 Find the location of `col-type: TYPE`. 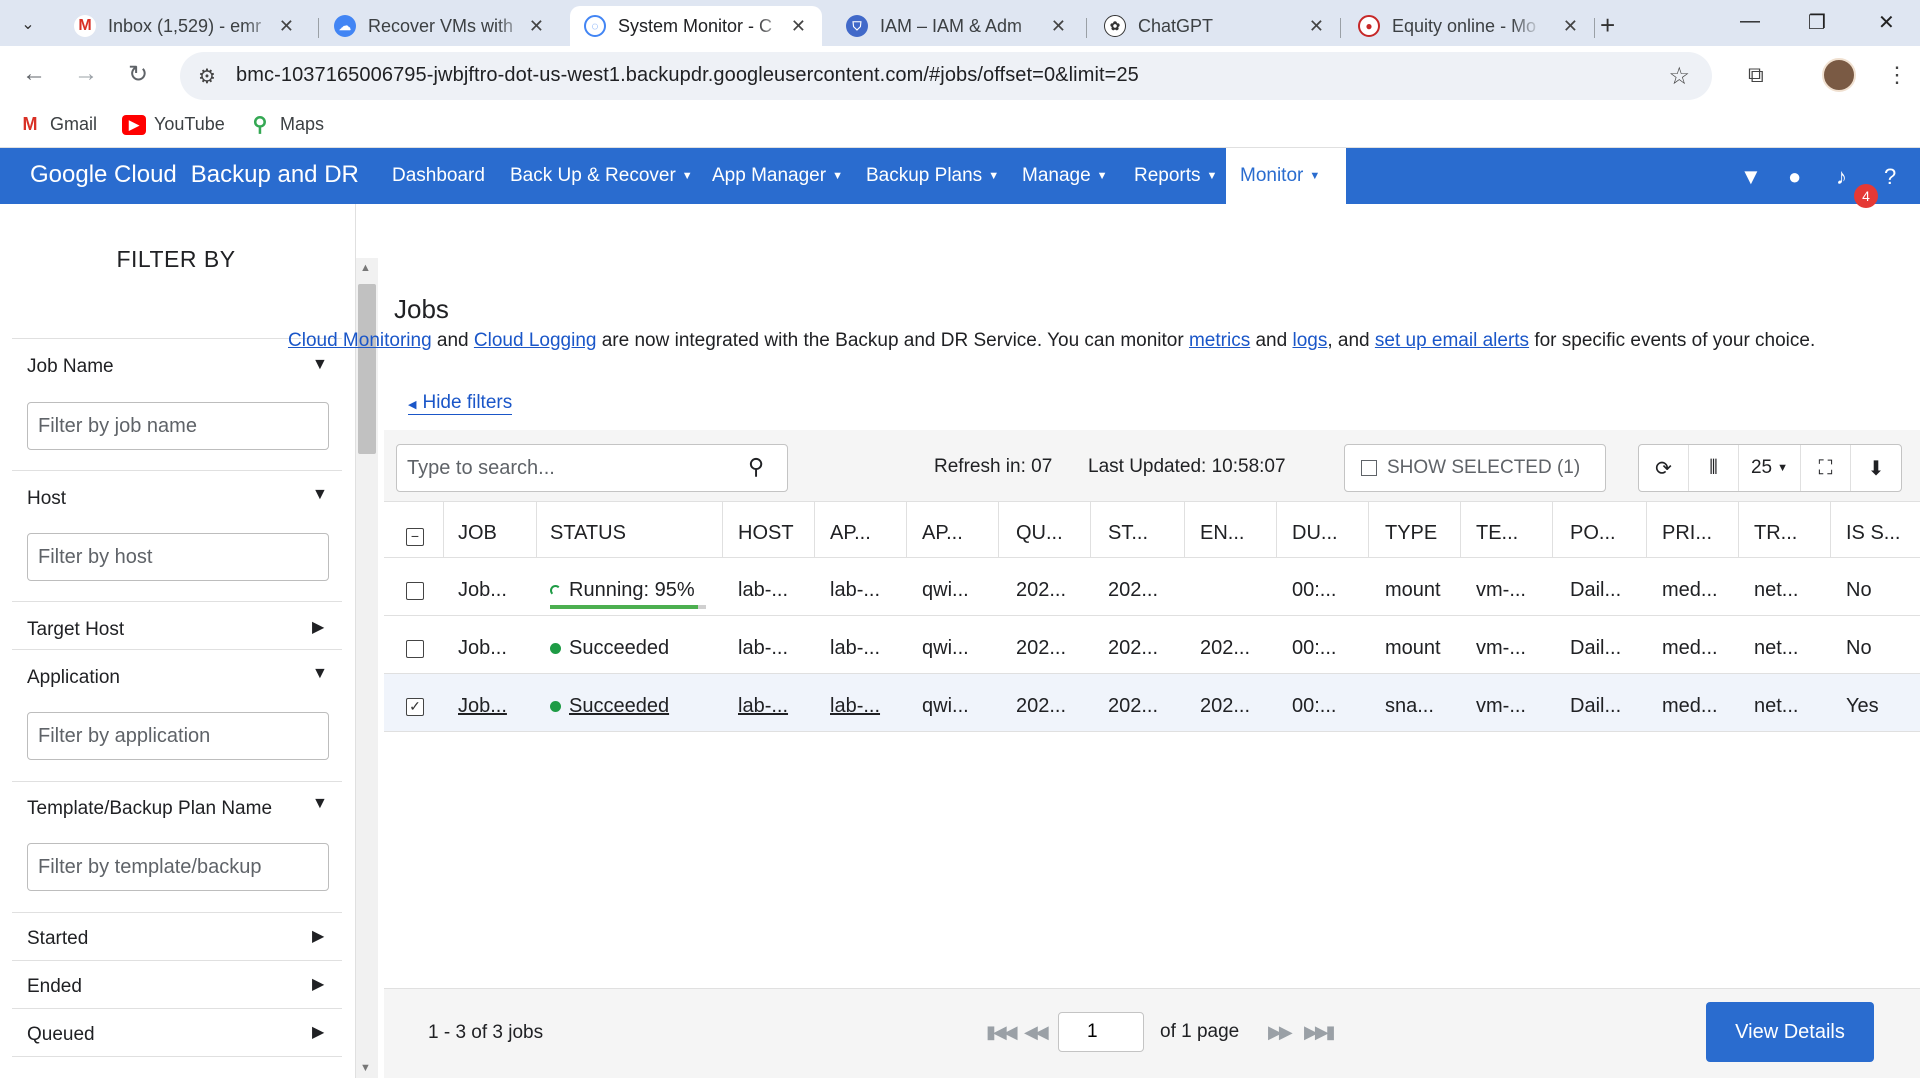

col-type: TYPE is located at coordinates (1411, 533).